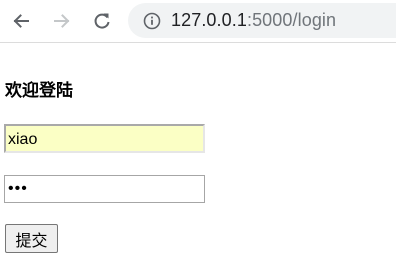 This screenshot has height=260, width=396. I want to click on url-text: 127.0.0.1:5000/login, so click(253, 20).